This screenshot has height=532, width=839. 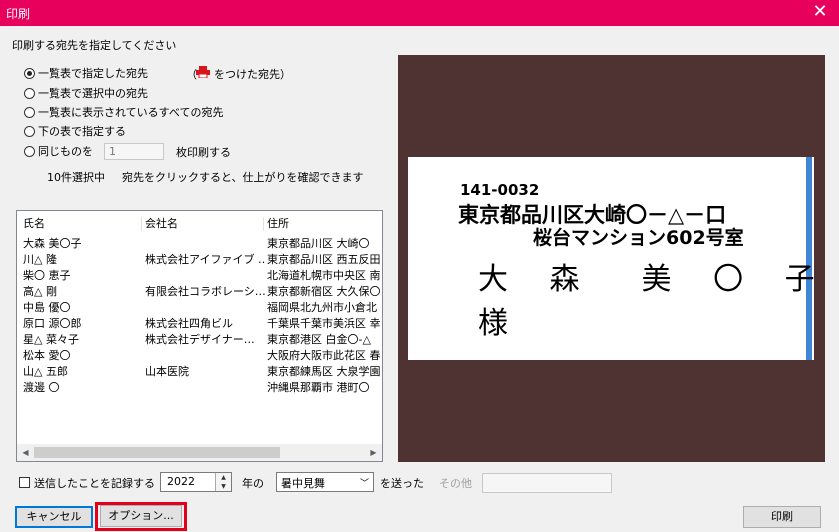 I want to click on scroll-right-icon: ▶, so click(x=373, y=452).